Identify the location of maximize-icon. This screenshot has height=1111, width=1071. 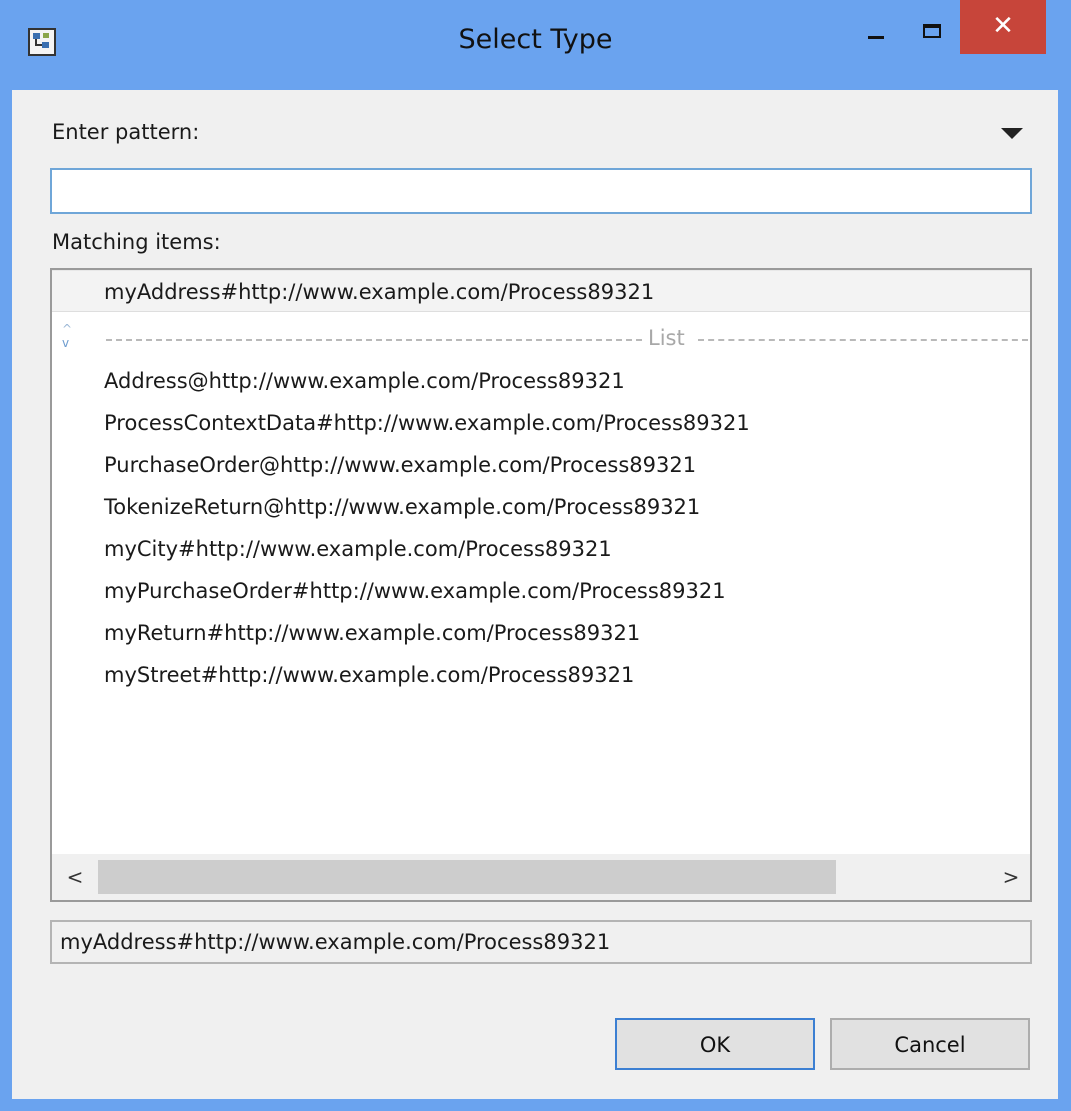
(932, 31).